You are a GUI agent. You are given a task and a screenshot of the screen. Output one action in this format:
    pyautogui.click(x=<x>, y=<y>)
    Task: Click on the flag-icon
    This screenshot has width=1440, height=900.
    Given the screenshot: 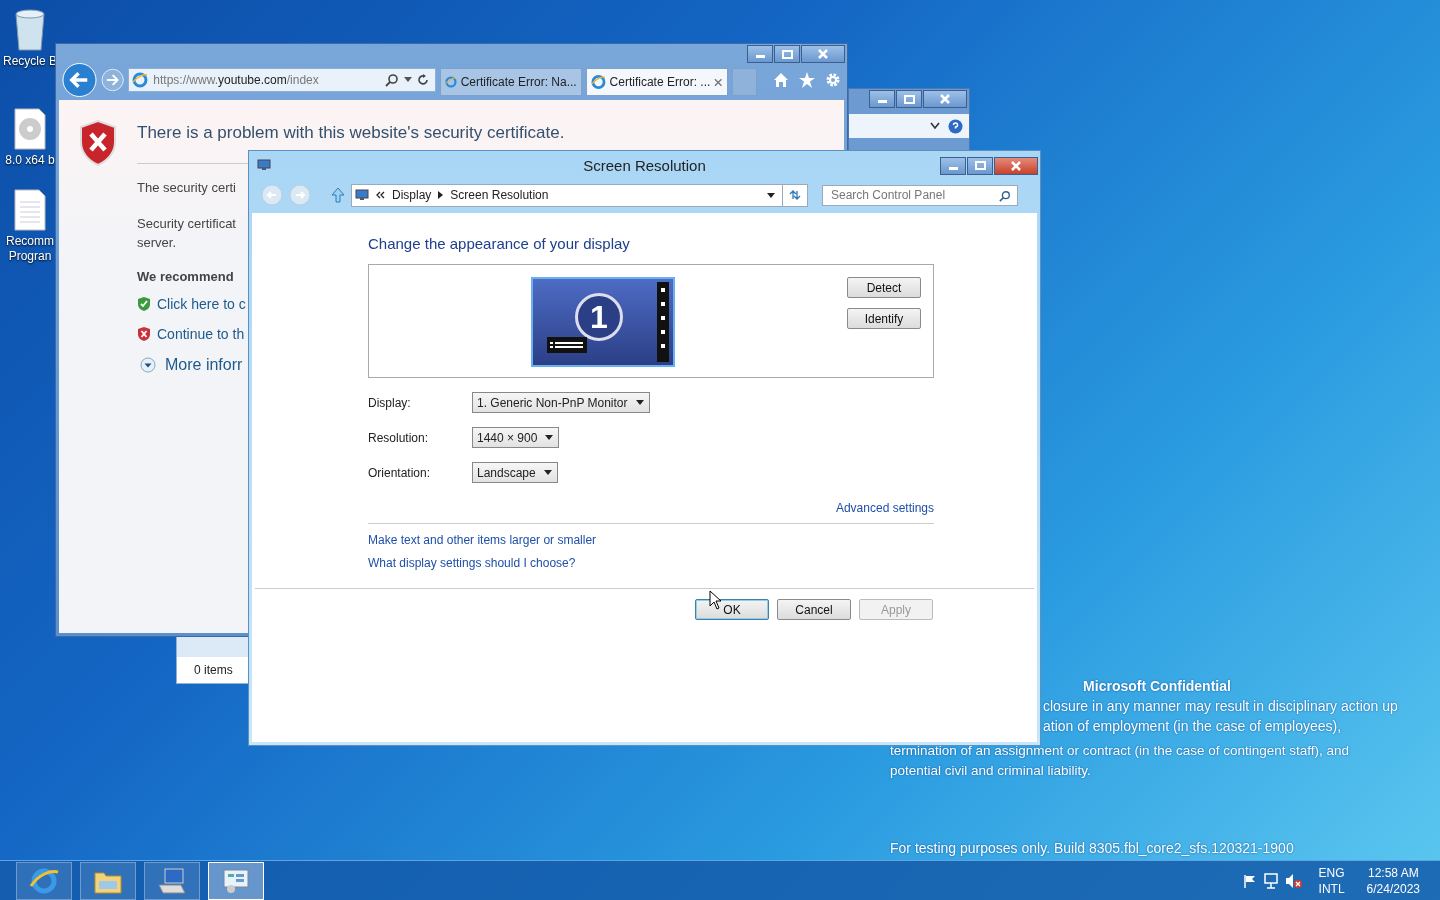 What is the action you would take?
    pyautogui.click(x=1249, y=880)
    